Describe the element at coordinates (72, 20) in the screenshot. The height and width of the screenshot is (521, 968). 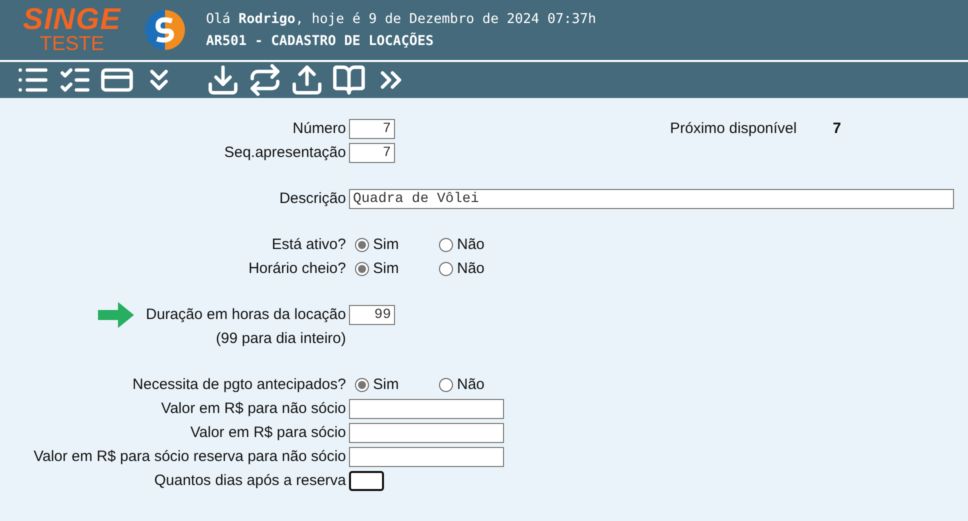
I see `brand-logo: SINGE` at that location.